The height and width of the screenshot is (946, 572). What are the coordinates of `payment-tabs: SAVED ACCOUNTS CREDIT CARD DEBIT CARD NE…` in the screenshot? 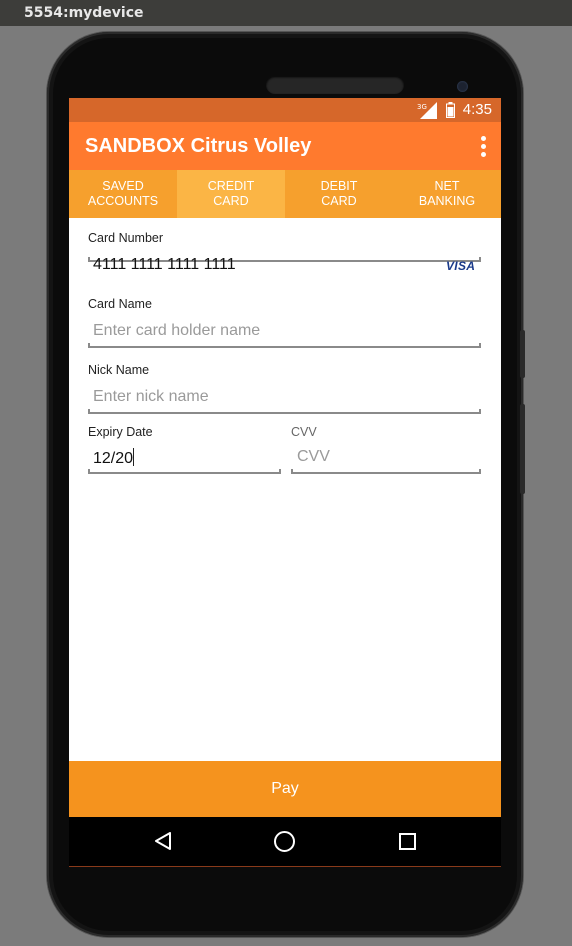 It's located at (285, 194).